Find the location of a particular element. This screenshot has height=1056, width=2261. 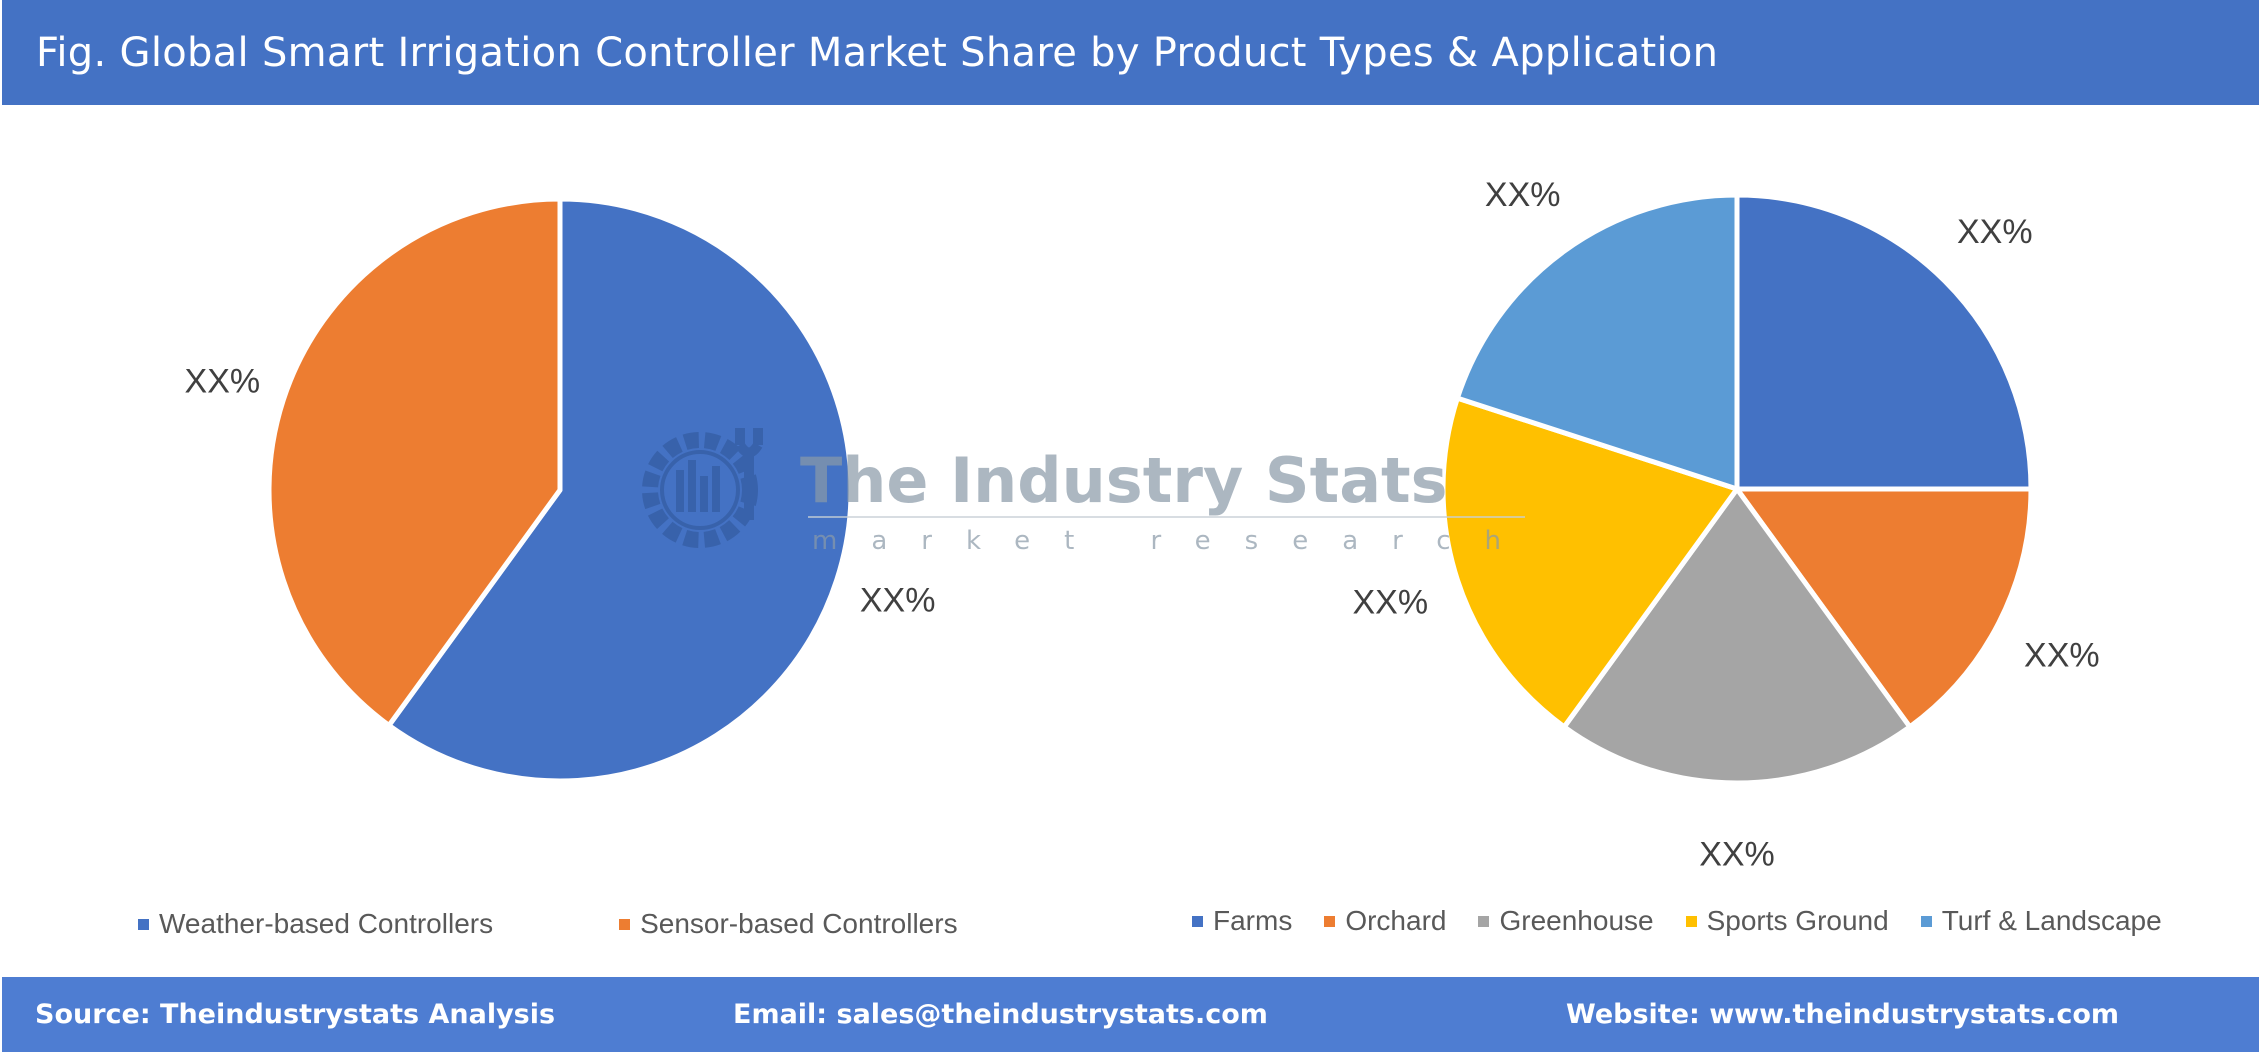

legend-label: Turf & Landscape is located at coordinates (2051, 920).